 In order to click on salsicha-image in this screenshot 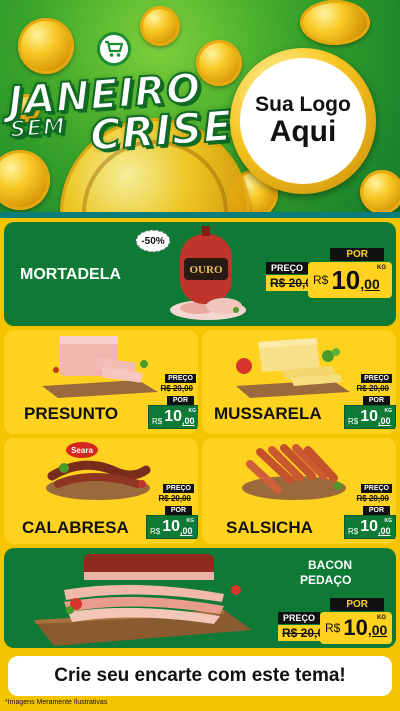, I will do `click(294, 472)`.